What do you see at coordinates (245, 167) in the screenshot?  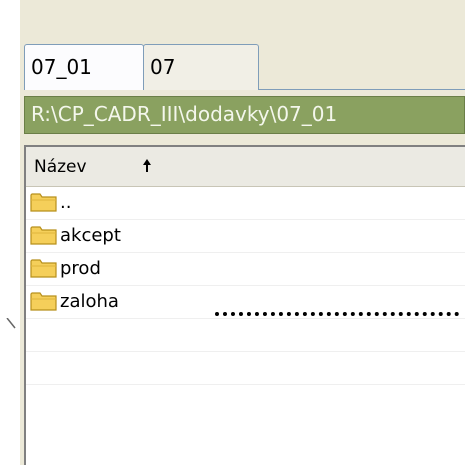 I see `column-header-name: Název` at bounding box center [245, 167].